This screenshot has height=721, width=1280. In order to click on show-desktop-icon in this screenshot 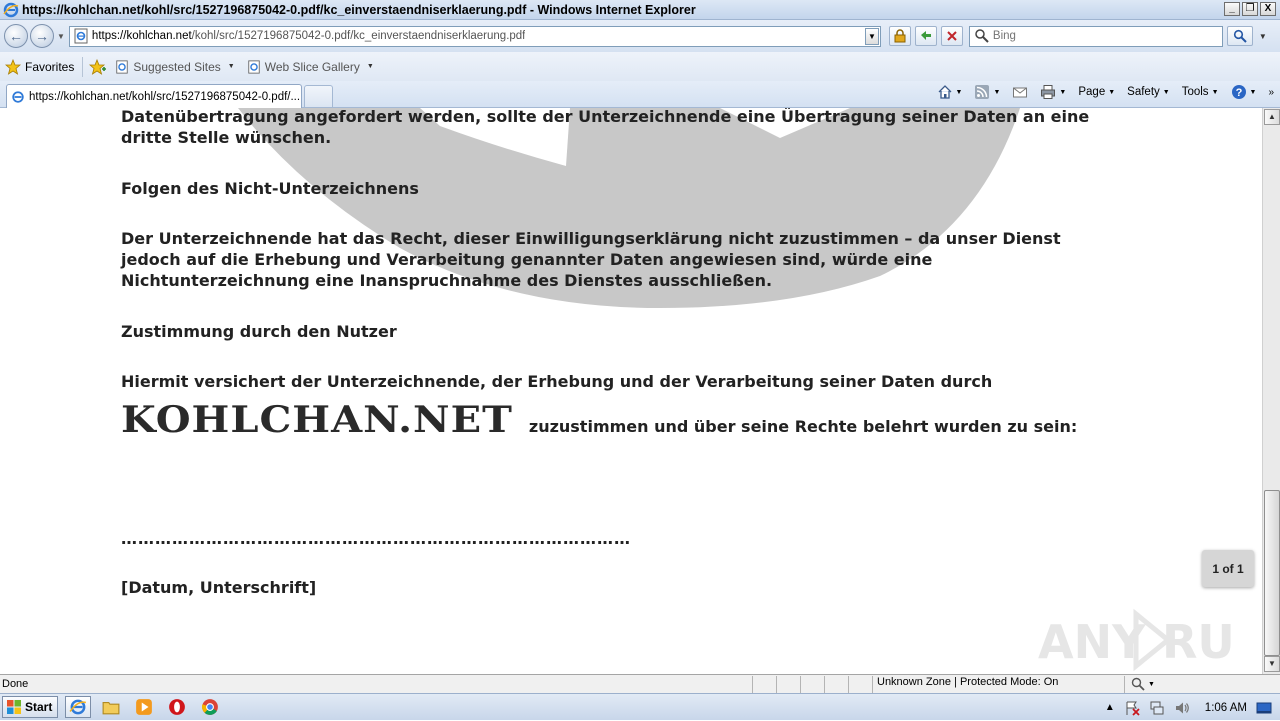, I will do `click(1264, 708)`.